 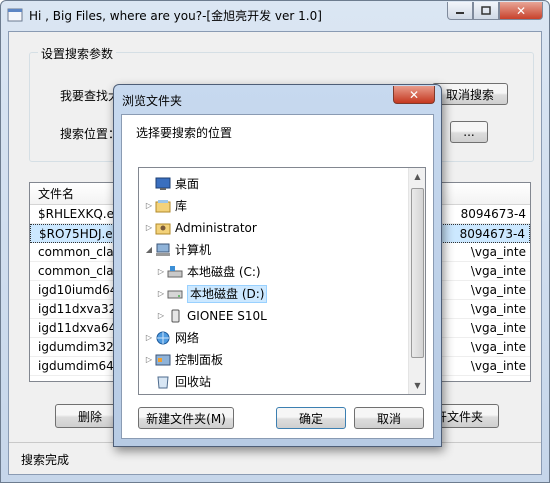 I want to click on minimize-icon, so click(x=460, y=12).